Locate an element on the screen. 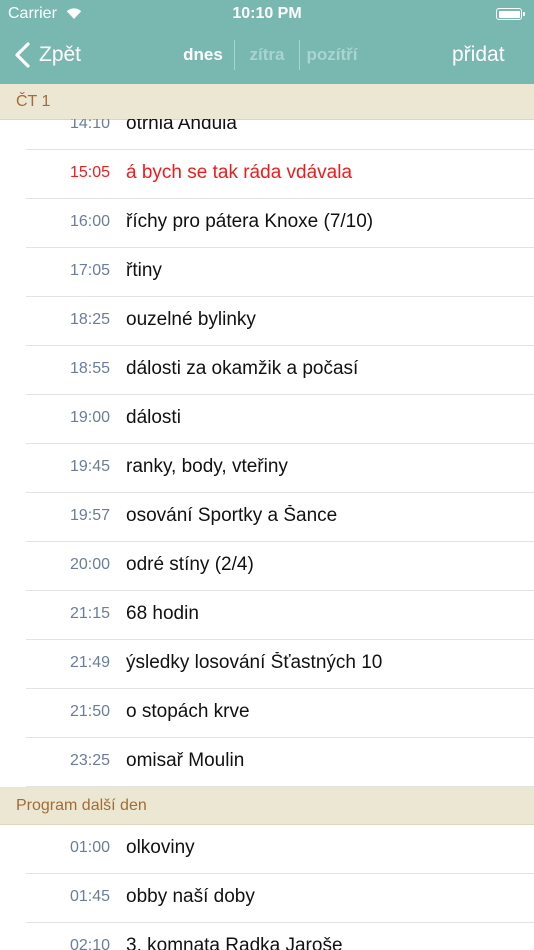  program-title: ranky, body, vteřiny is located at coordinates (207, 466).